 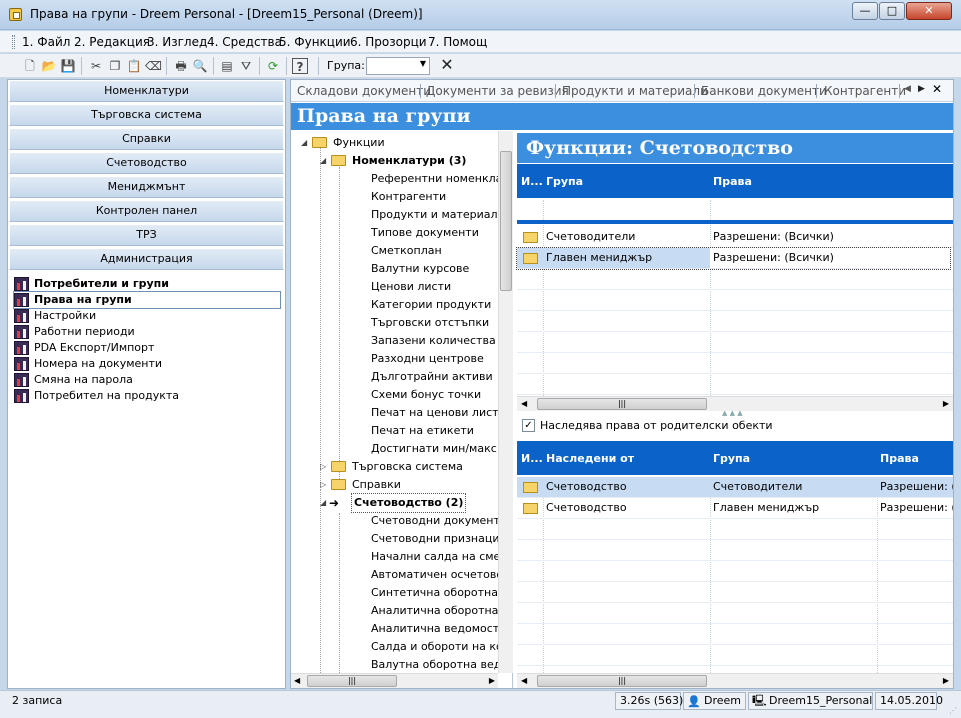 What do you see at coordinates (88, 364) in the screenshot?
I see `nav-item-document-numbers: Номера на документи` at bounding box center [88, 364].